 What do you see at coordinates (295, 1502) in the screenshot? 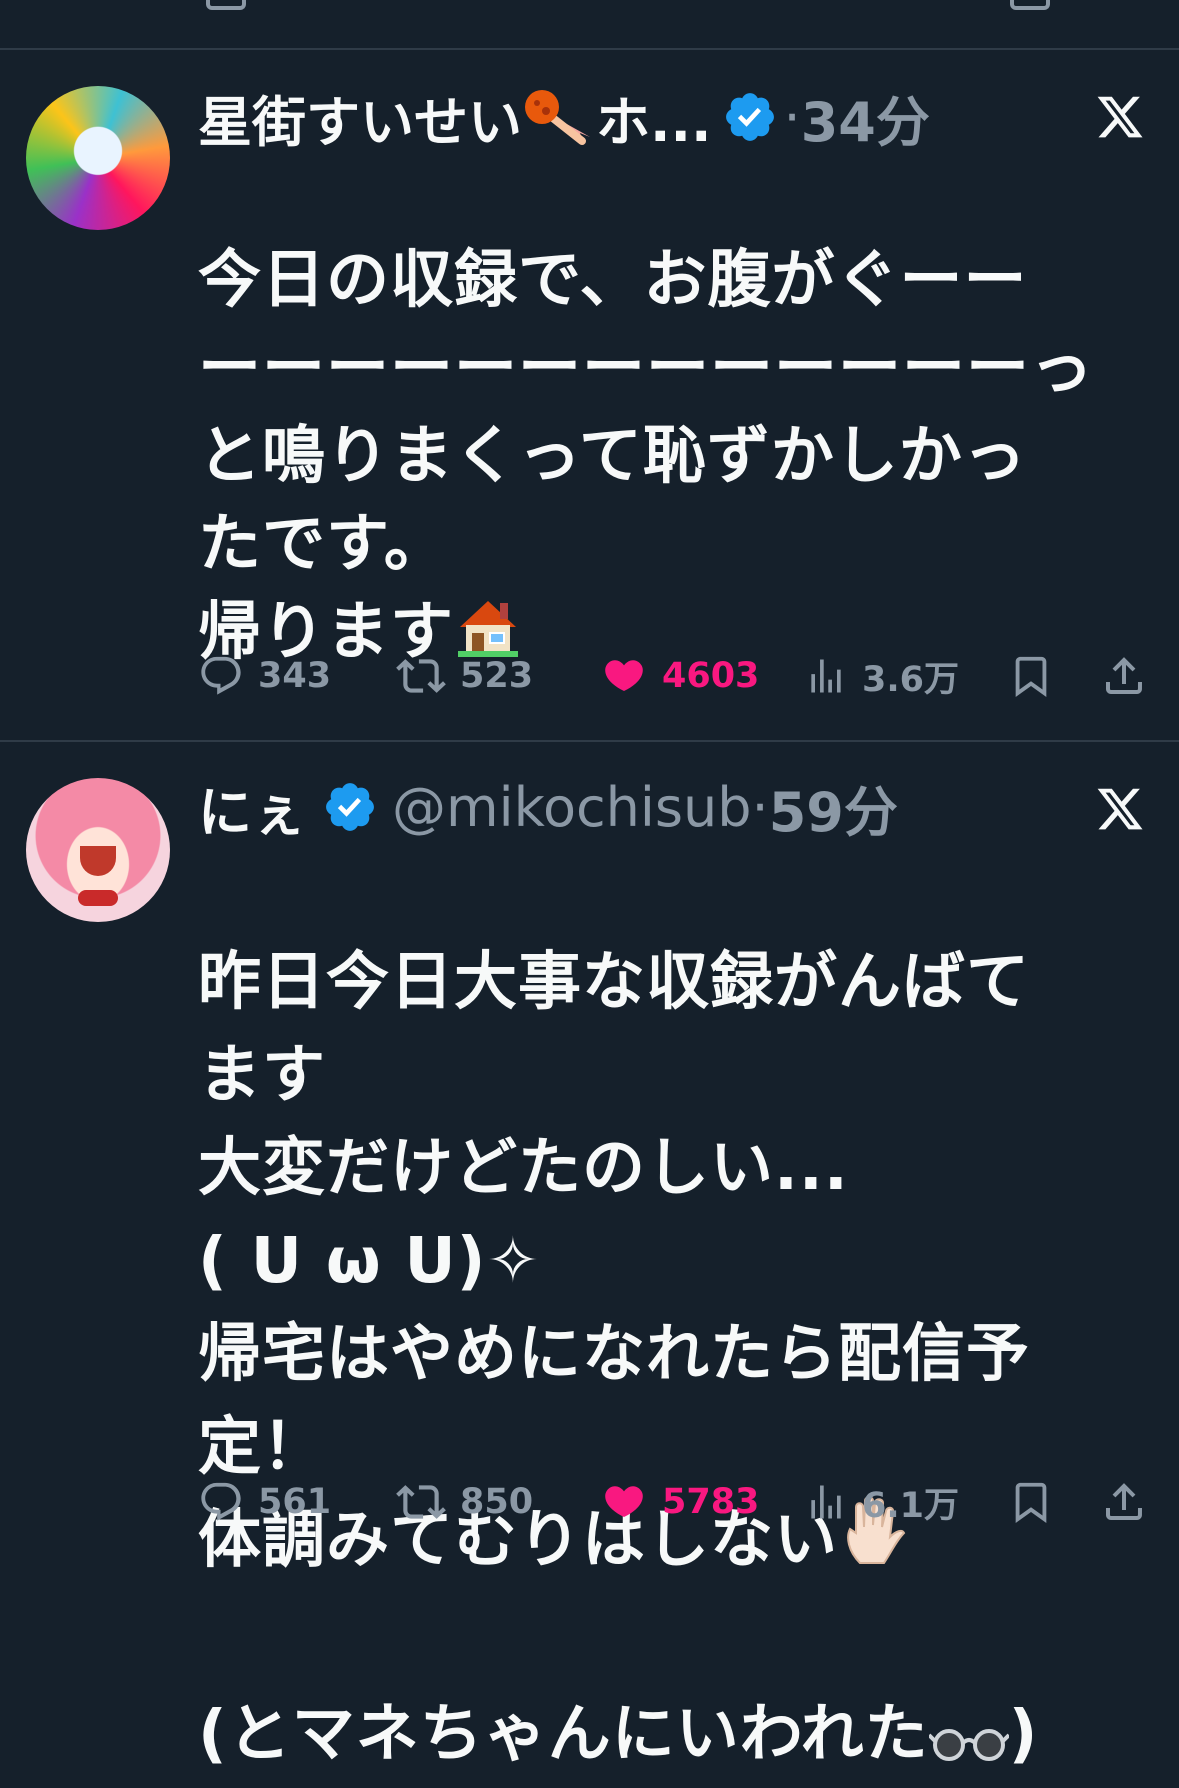
I see `reply-count: 561` at bounding box center [295, 1502].